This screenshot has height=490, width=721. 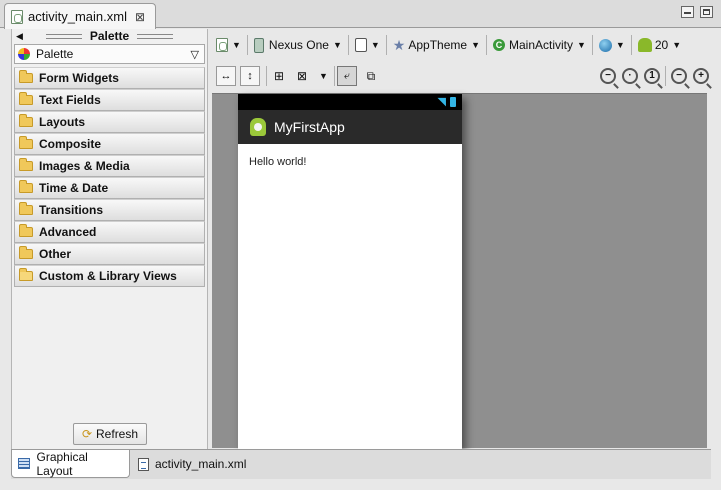 What do you see at coordinates (226, 76) in the screenshot?
I see `match-width-icon: ↔` at bounding box center [226, 76].